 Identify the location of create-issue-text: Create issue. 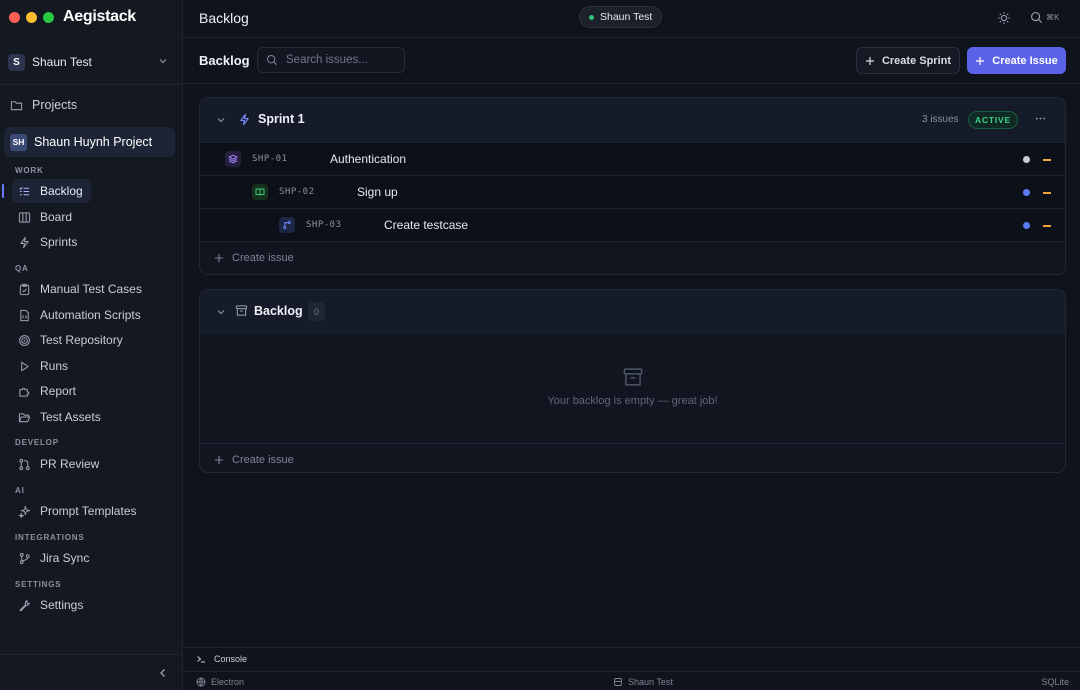
(263, 460).